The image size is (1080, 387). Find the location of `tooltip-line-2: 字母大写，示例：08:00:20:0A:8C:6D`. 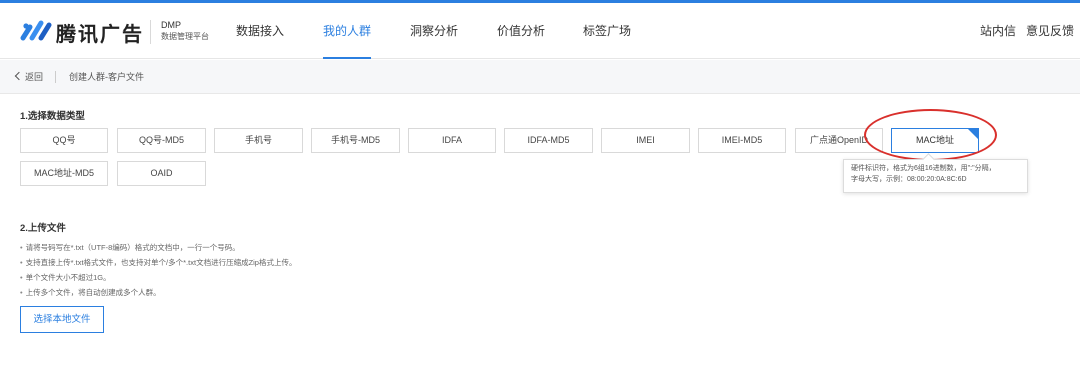

tooltip-line-2: 字母大写，示例：08:00:20:0A:8C:6D is located at coordinates (909, 179).